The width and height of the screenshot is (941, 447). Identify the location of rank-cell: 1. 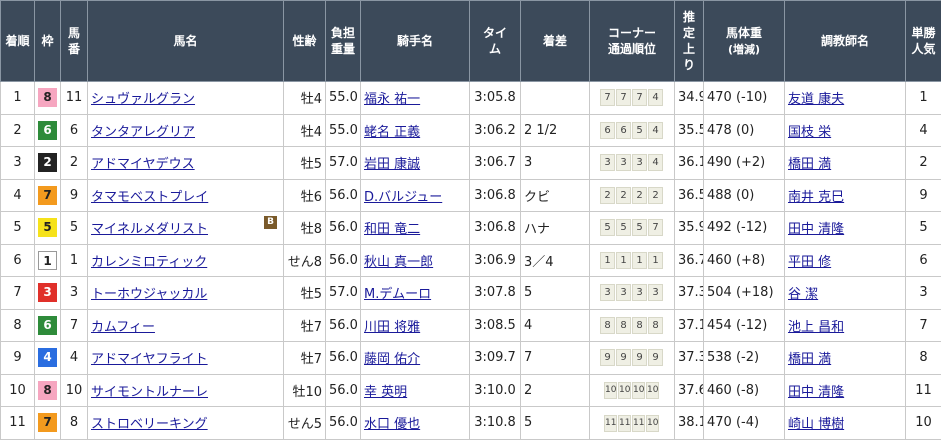
(17, 98).